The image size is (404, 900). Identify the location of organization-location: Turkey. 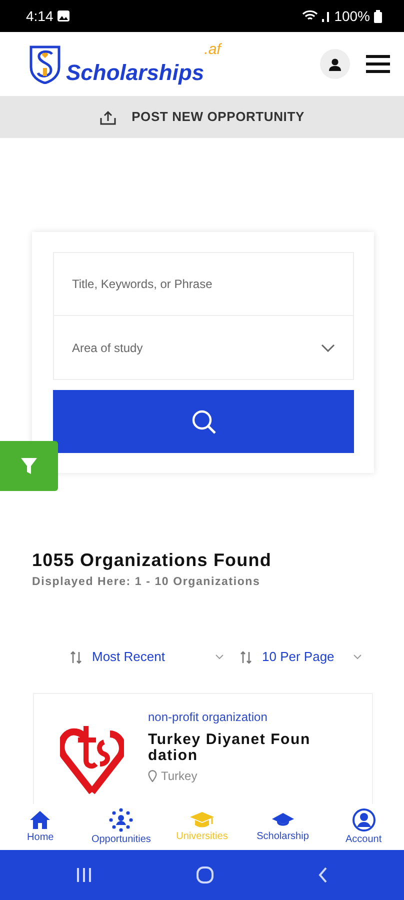
(179, 777).